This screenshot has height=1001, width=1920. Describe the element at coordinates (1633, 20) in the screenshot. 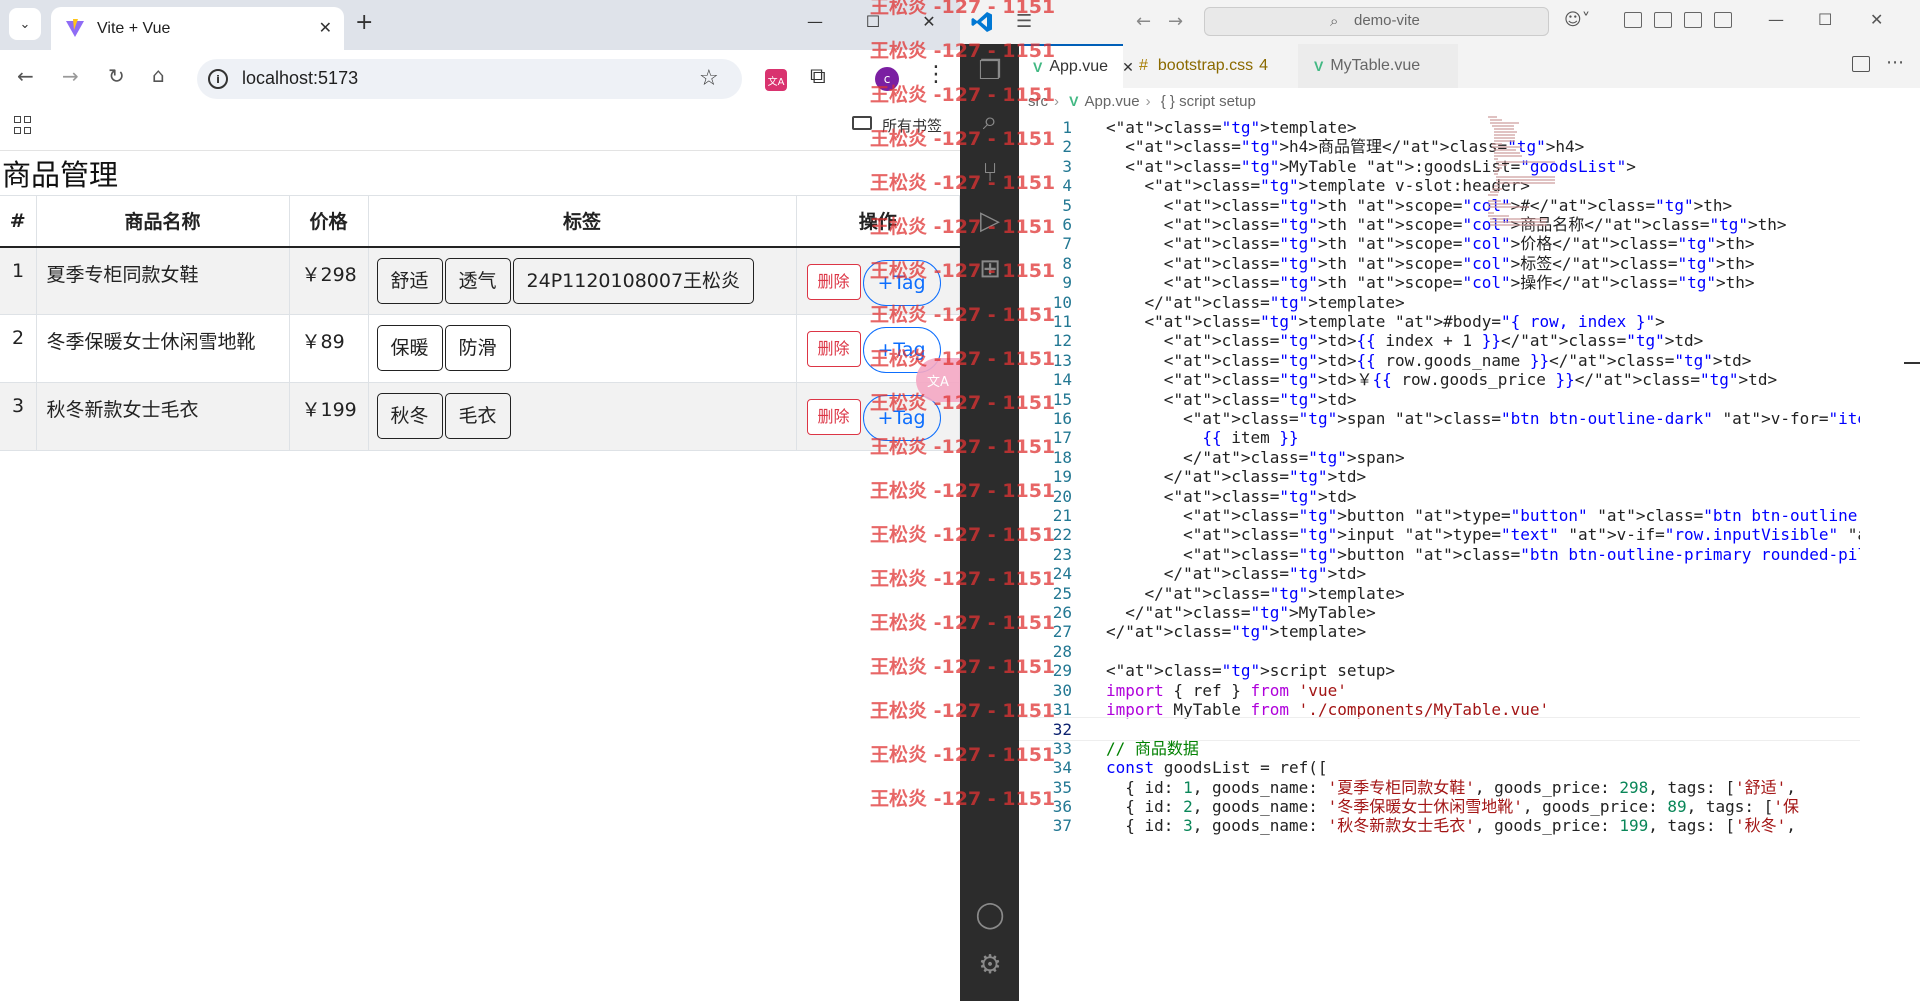

I see `layout-customize-icon` at that location.